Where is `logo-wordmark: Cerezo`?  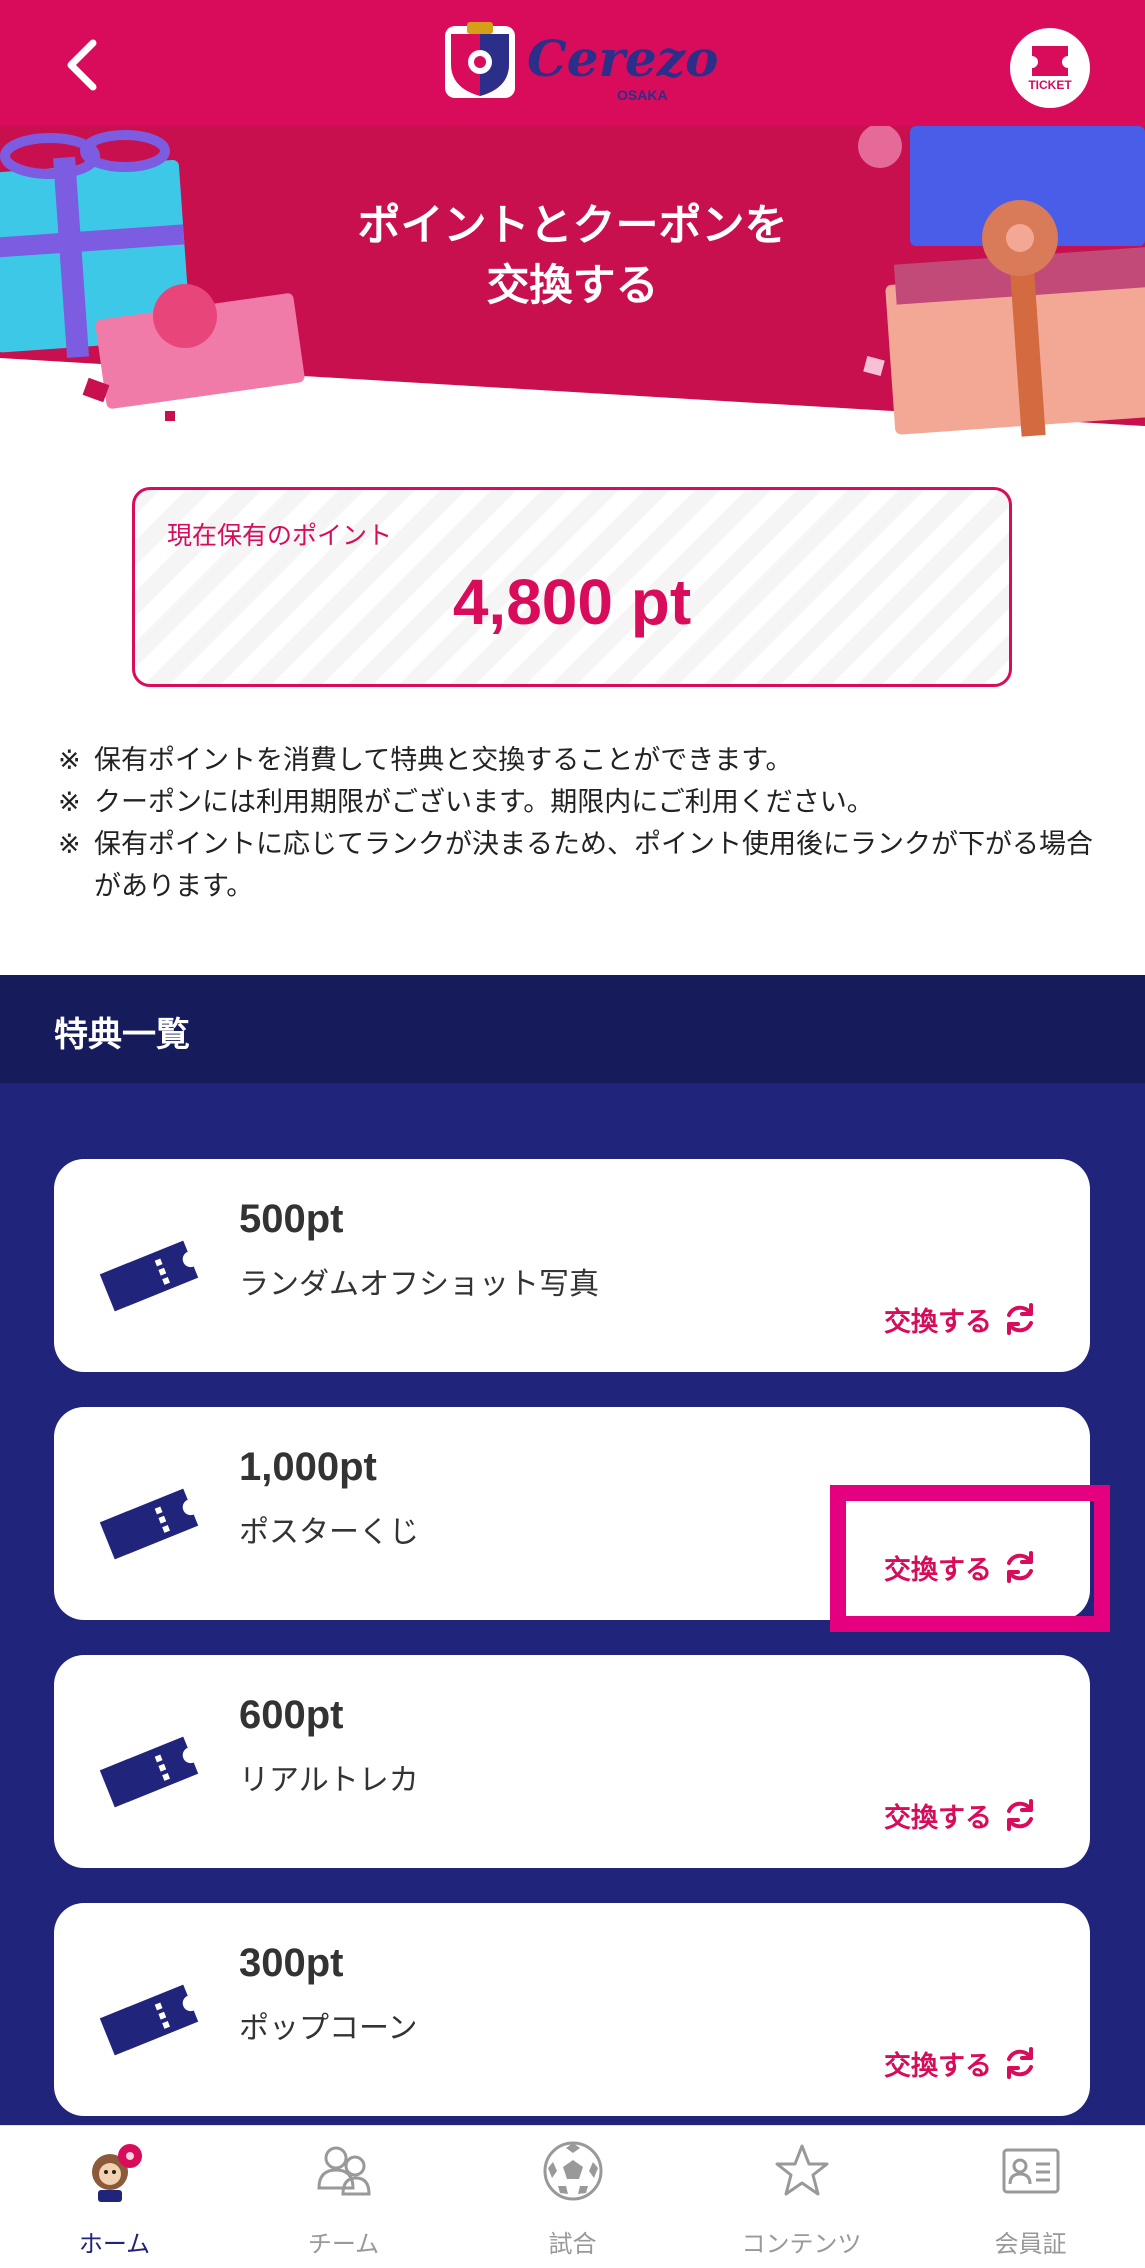
logo-wordmark: Cerezo is located at coordinates (622, 58).